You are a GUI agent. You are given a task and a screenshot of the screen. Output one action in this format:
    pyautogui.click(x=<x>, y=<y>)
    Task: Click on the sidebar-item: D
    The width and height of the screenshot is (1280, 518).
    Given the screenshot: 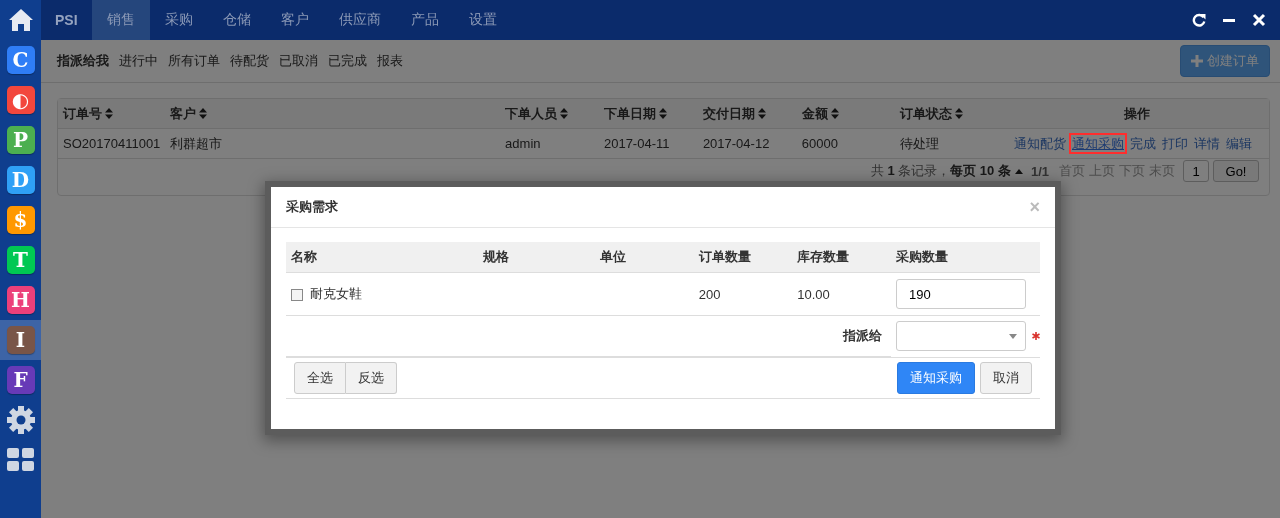 What is the action you would take?
    pyautogui.click(x=20, y=180)
    